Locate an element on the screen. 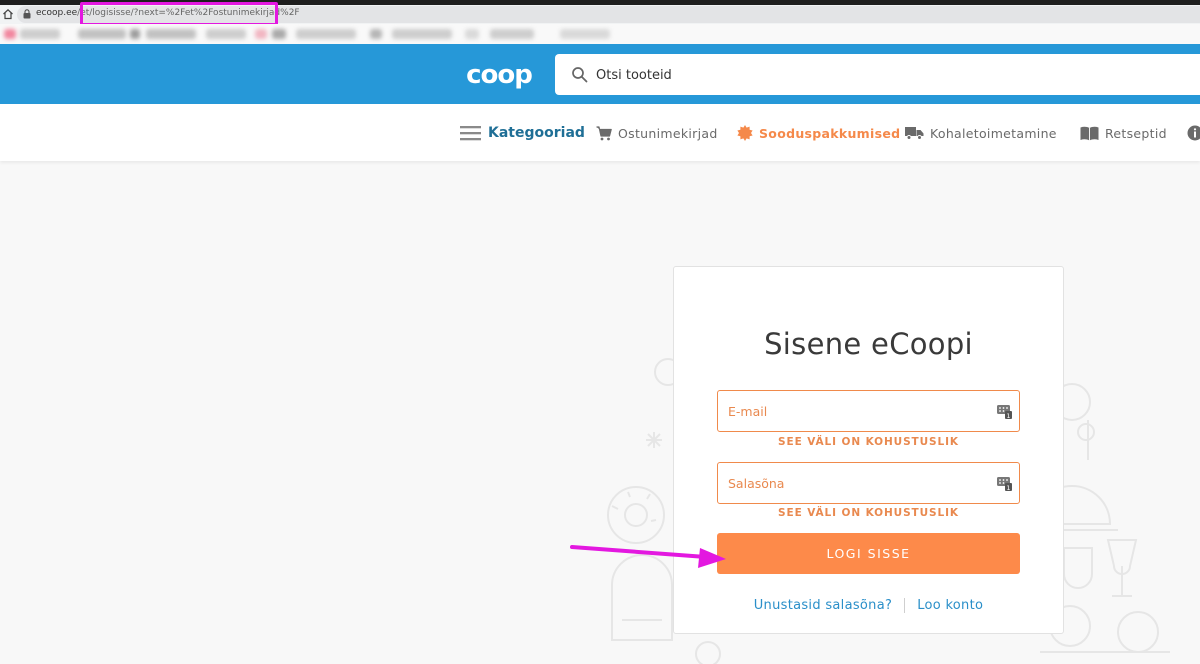 This screenshot has width=1200, height=664. nav-offers-label: Sooduspakkumised is located at coordinates (830, 133).